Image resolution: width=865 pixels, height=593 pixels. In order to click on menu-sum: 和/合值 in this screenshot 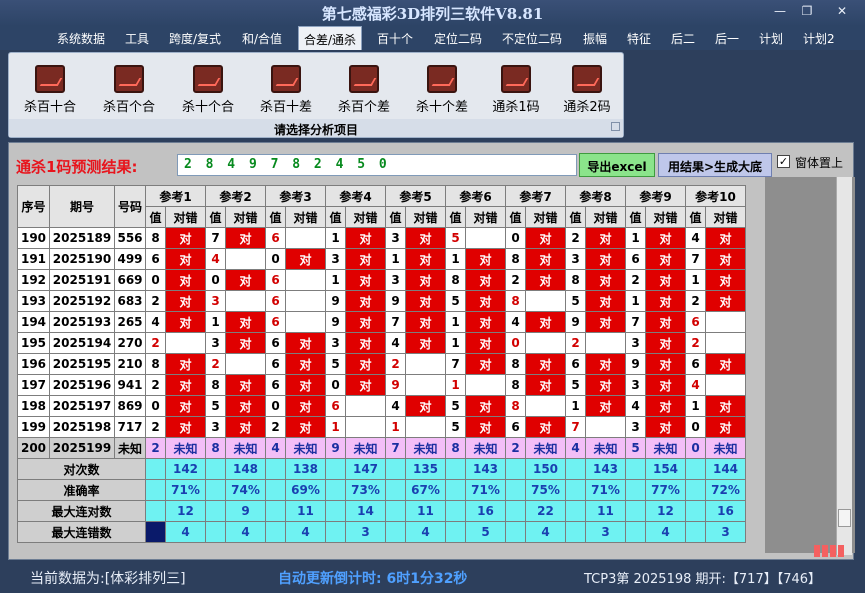, I will do `click(262, 38)`.